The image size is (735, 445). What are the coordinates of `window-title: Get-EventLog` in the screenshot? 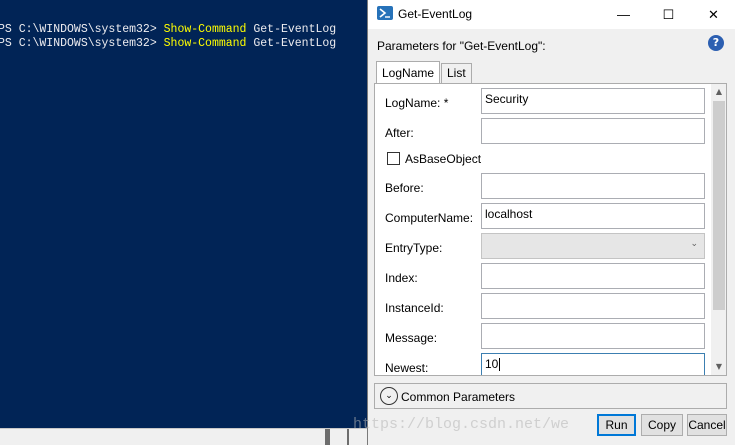 It's located at (435, 14).